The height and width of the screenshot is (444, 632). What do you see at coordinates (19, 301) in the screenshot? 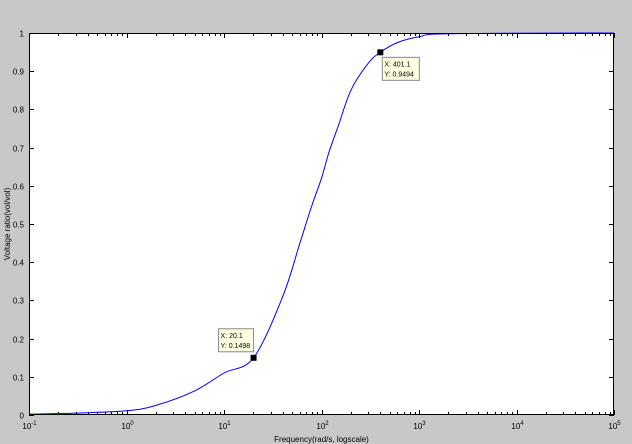
I see `y-tick-label: 0.3` at bounding box center [19, 301].